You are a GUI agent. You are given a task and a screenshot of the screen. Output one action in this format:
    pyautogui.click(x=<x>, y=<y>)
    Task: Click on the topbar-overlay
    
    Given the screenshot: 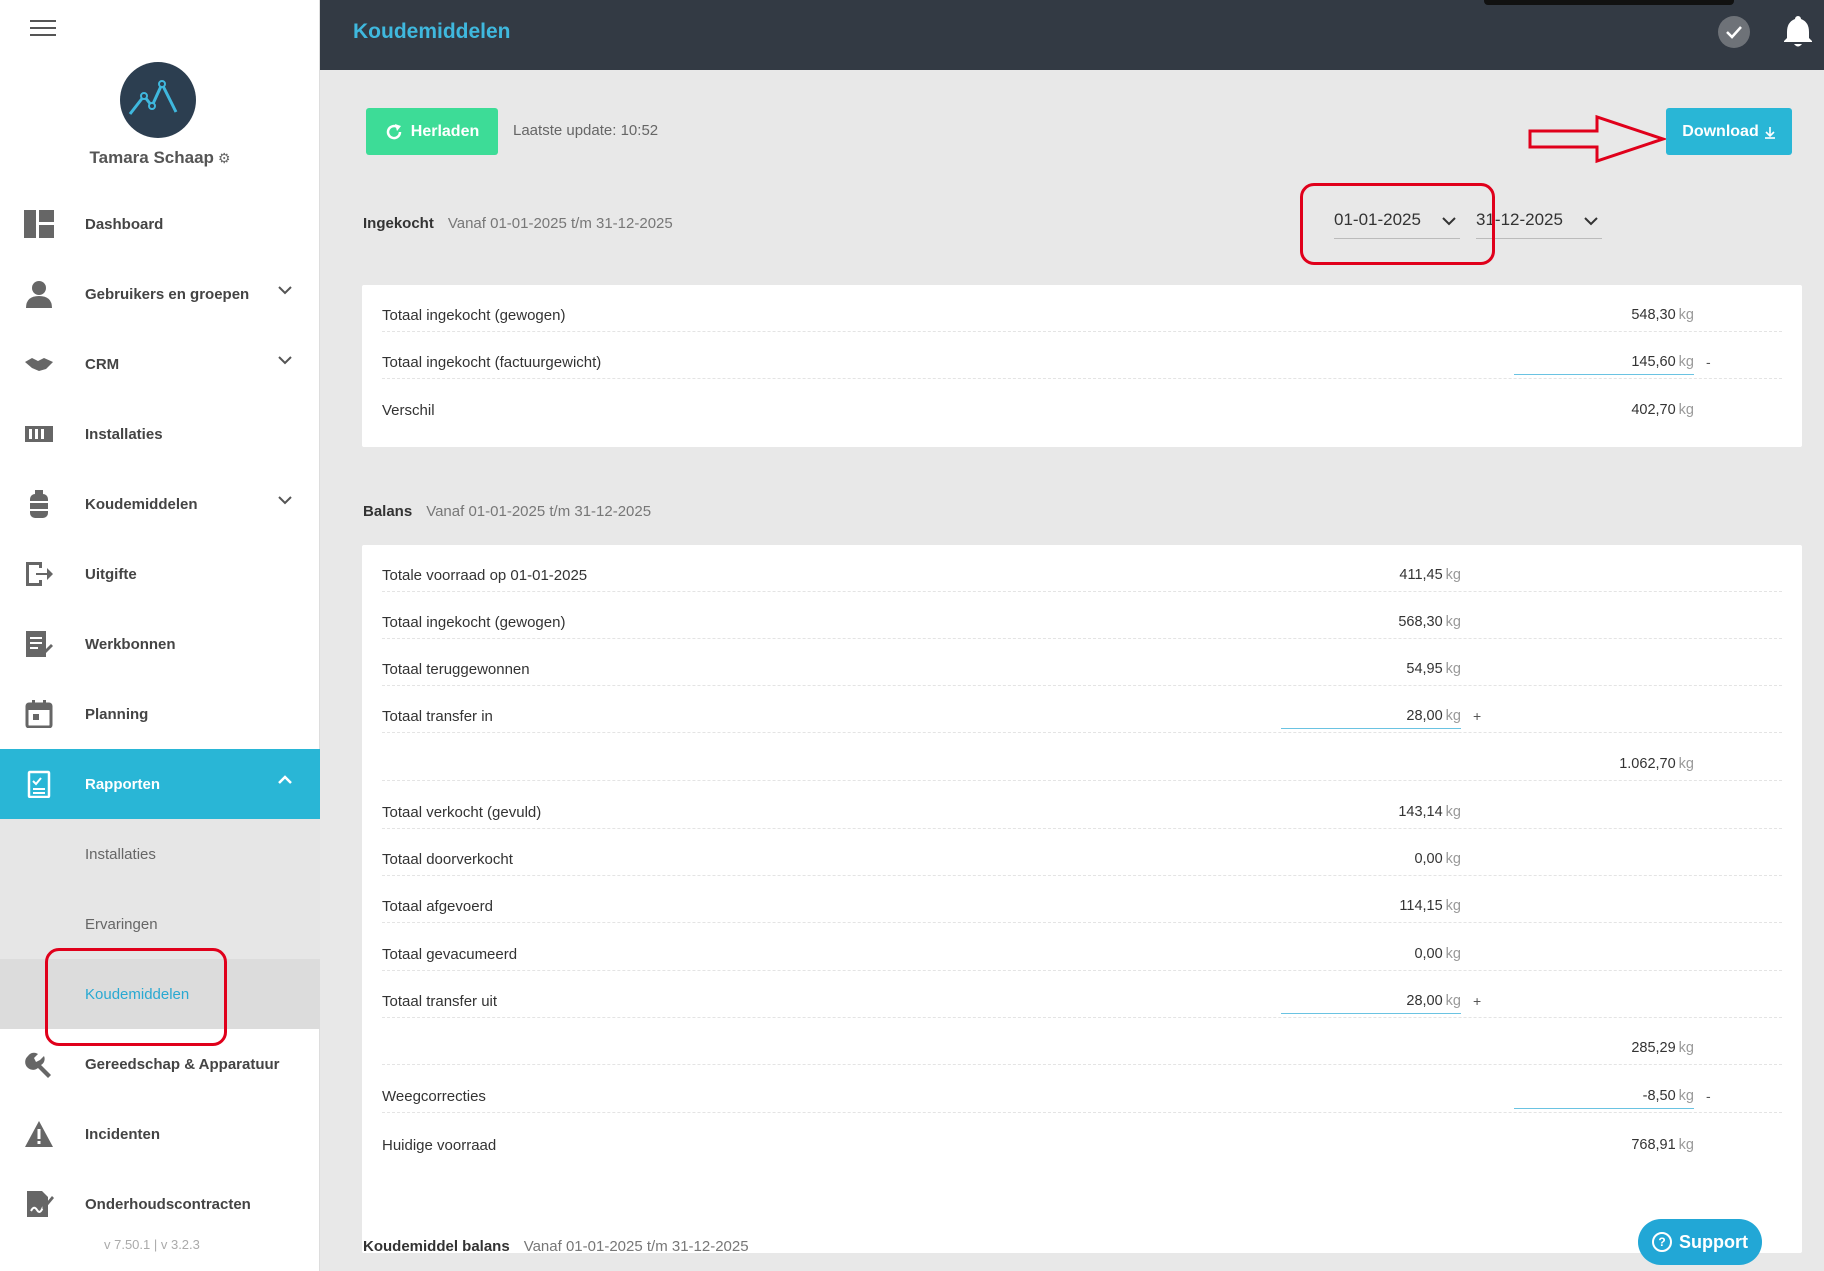 What is the action you would take?
    pyautogui.click(x=1609, y=2)
    